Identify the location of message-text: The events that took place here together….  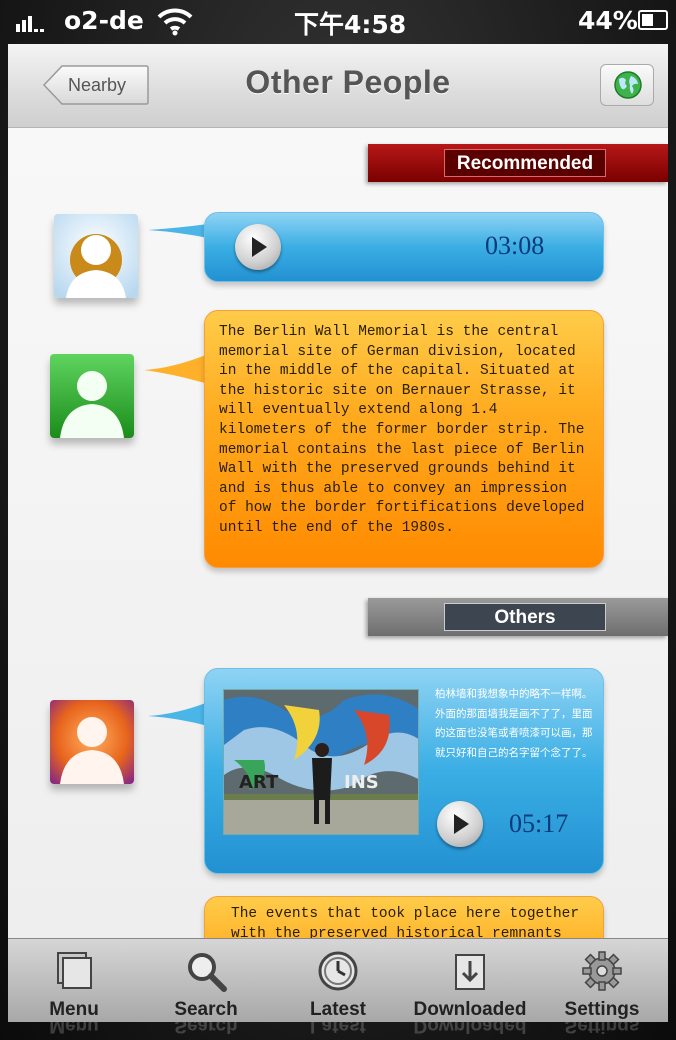
(405, 922).